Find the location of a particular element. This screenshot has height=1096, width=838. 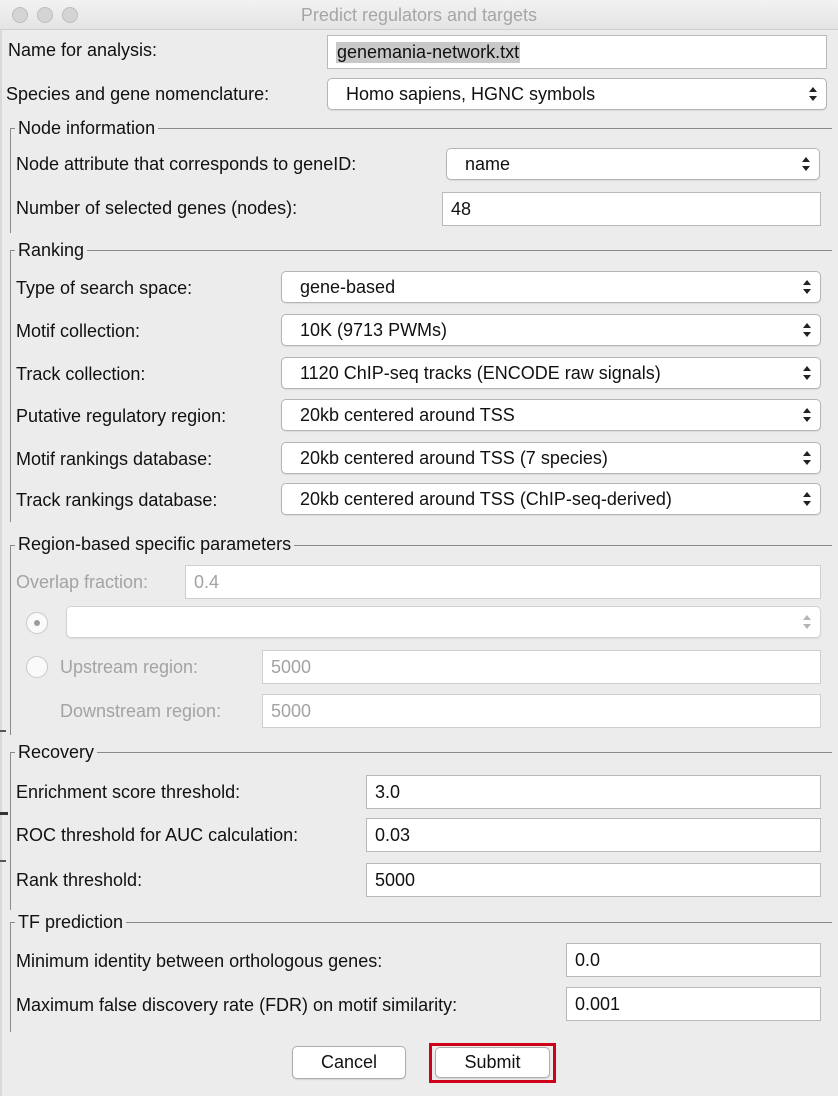

roc-label: ROC threshold for AUC calculation: is located at coordinates (157, 835).